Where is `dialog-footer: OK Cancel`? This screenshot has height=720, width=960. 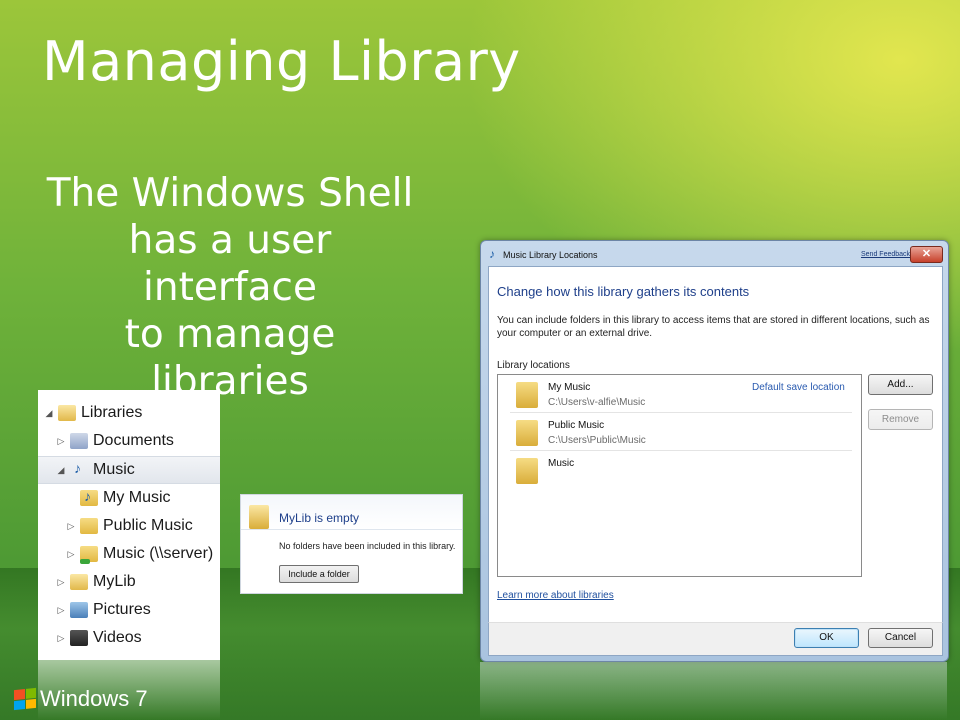 dialog-footer: OK Cancel is located at coordinates (715, 639).